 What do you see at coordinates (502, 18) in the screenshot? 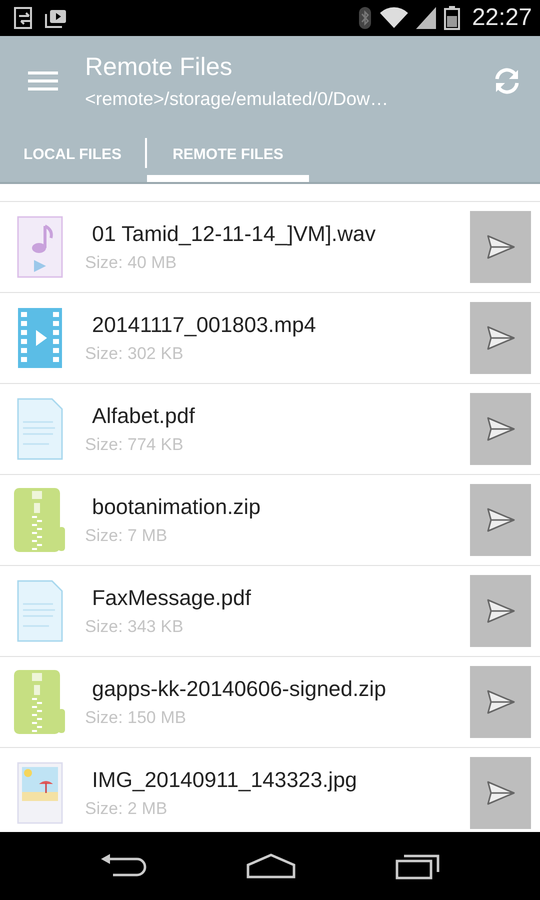
I see `clock-time: 22:27` at bounding box center [502, 18].